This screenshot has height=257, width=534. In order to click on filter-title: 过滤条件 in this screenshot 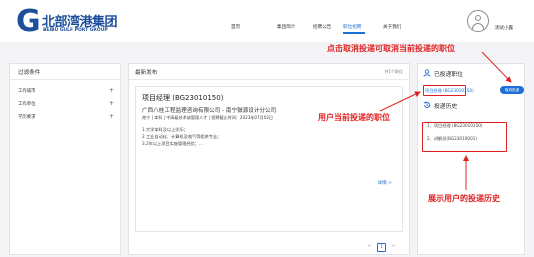, I will do `click(29, 73)`.